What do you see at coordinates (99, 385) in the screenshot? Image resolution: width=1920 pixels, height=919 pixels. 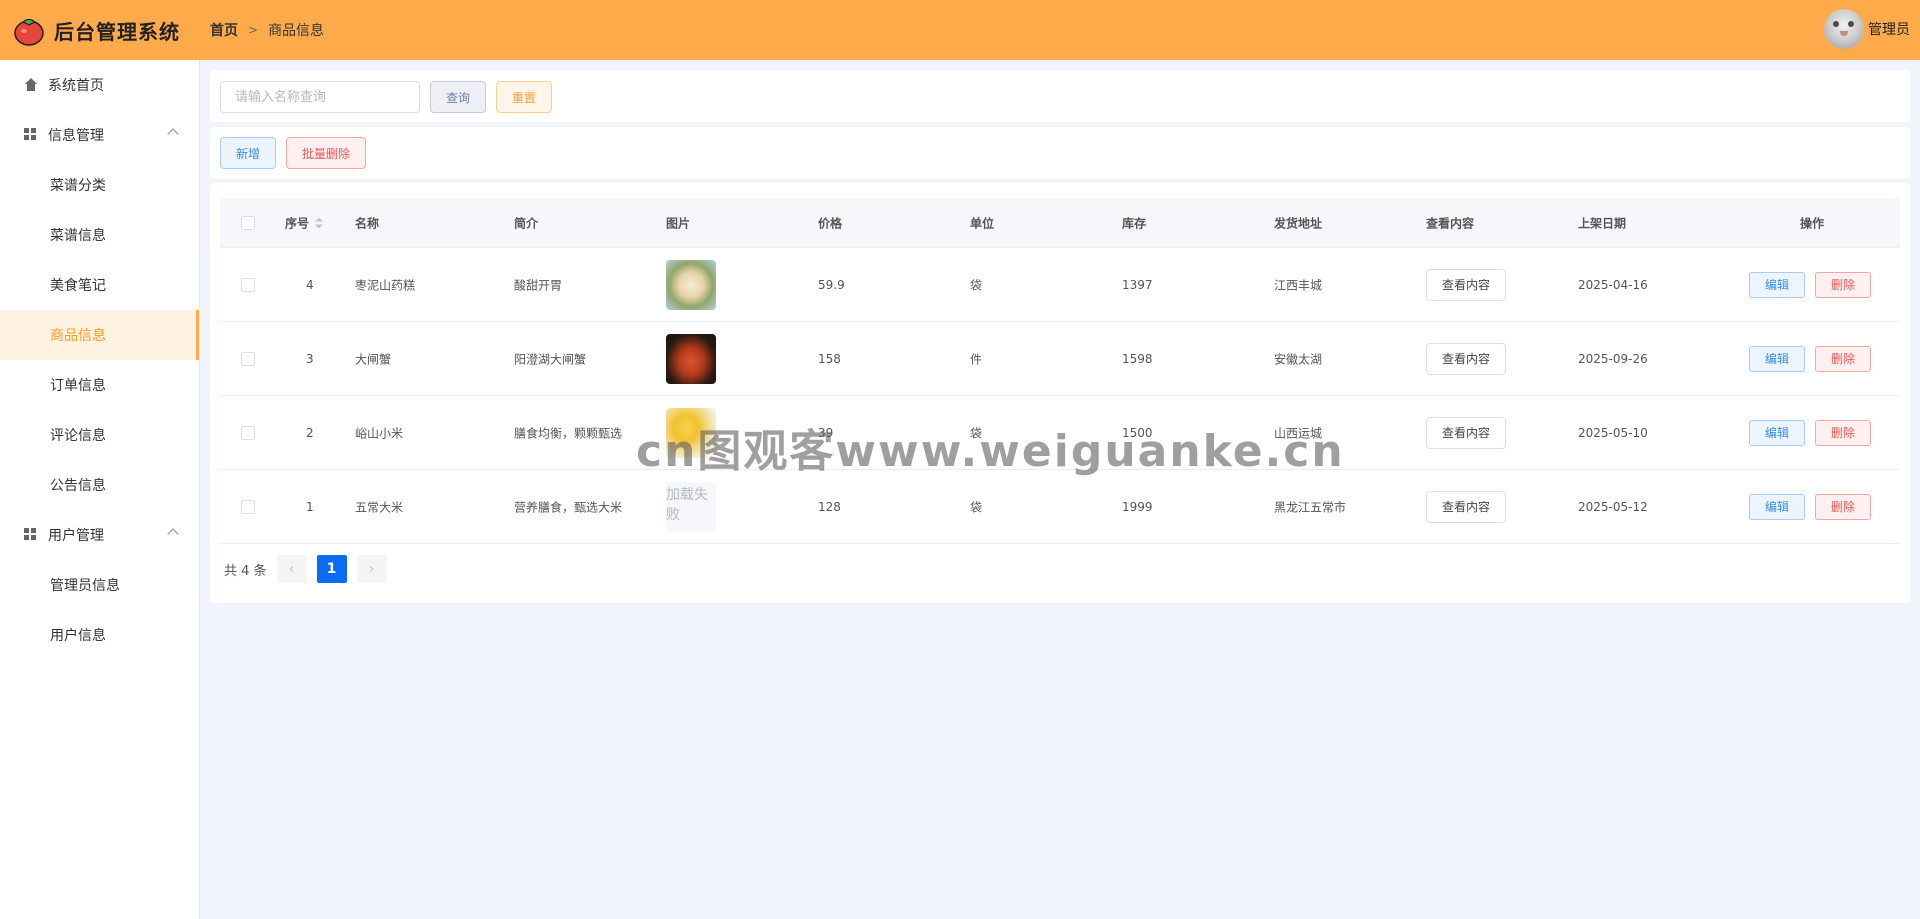 I see `sidebar-item-order-info: 订单信息` at bounding box center [99, 385].